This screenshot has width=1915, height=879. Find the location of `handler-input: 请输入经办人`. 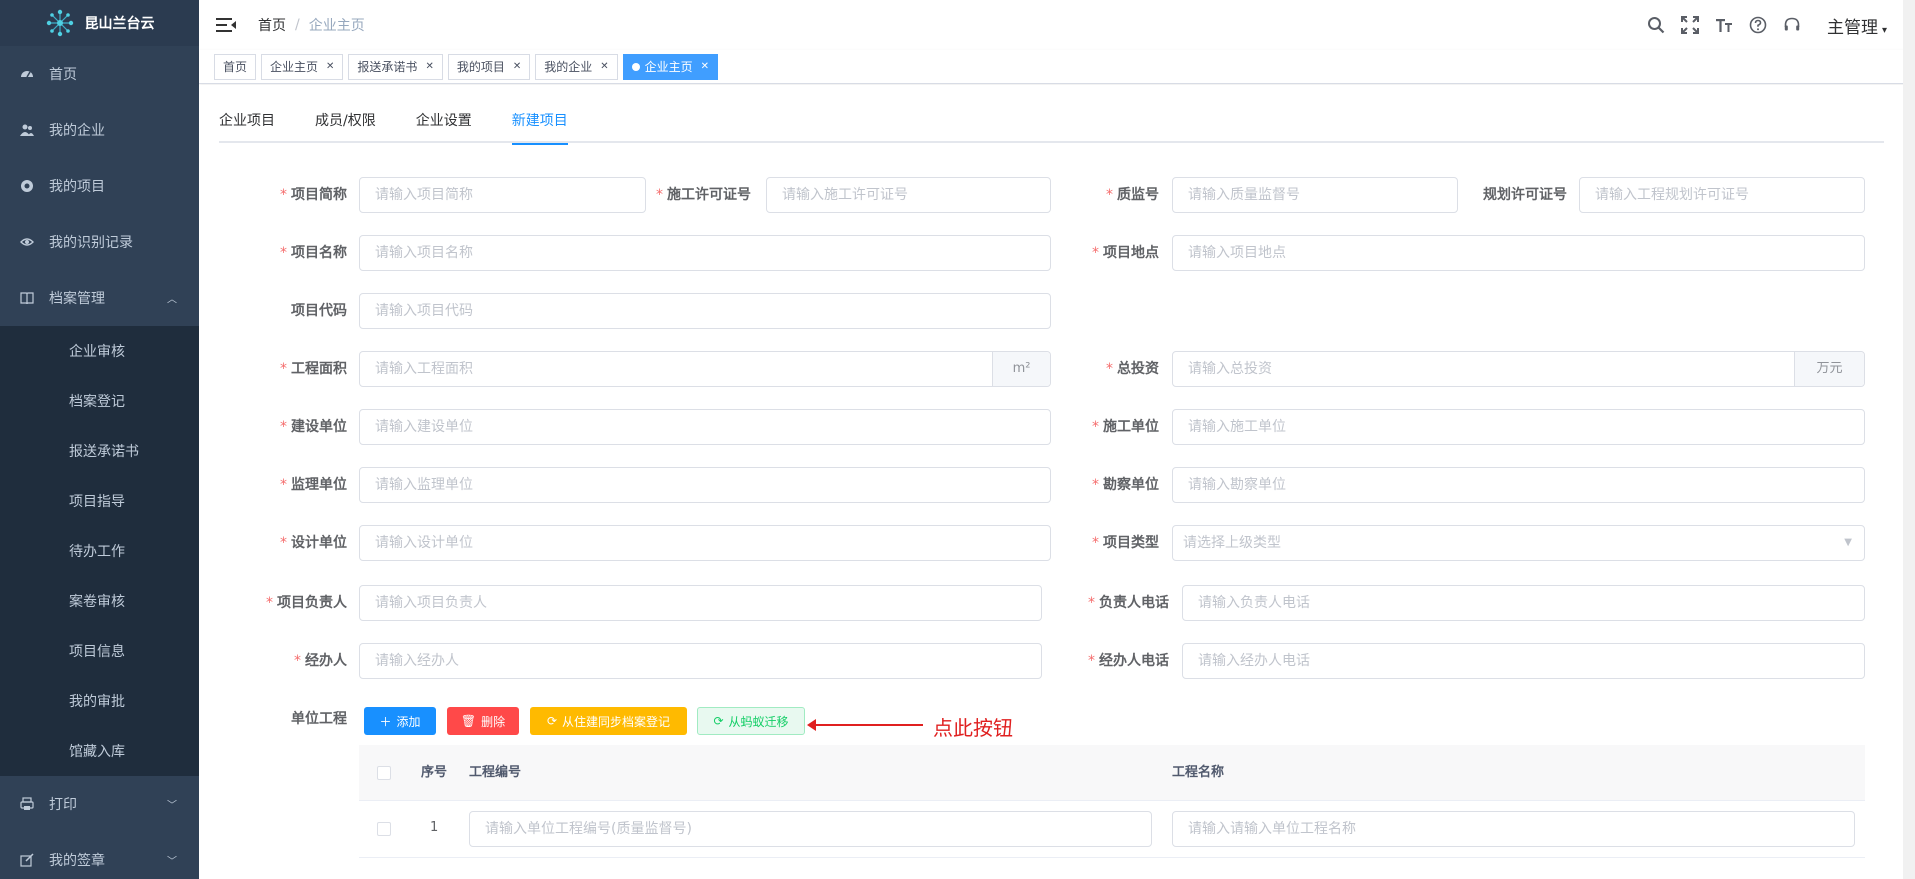

handler-input: 请输入经办人 is located at coordinates (700, 661).